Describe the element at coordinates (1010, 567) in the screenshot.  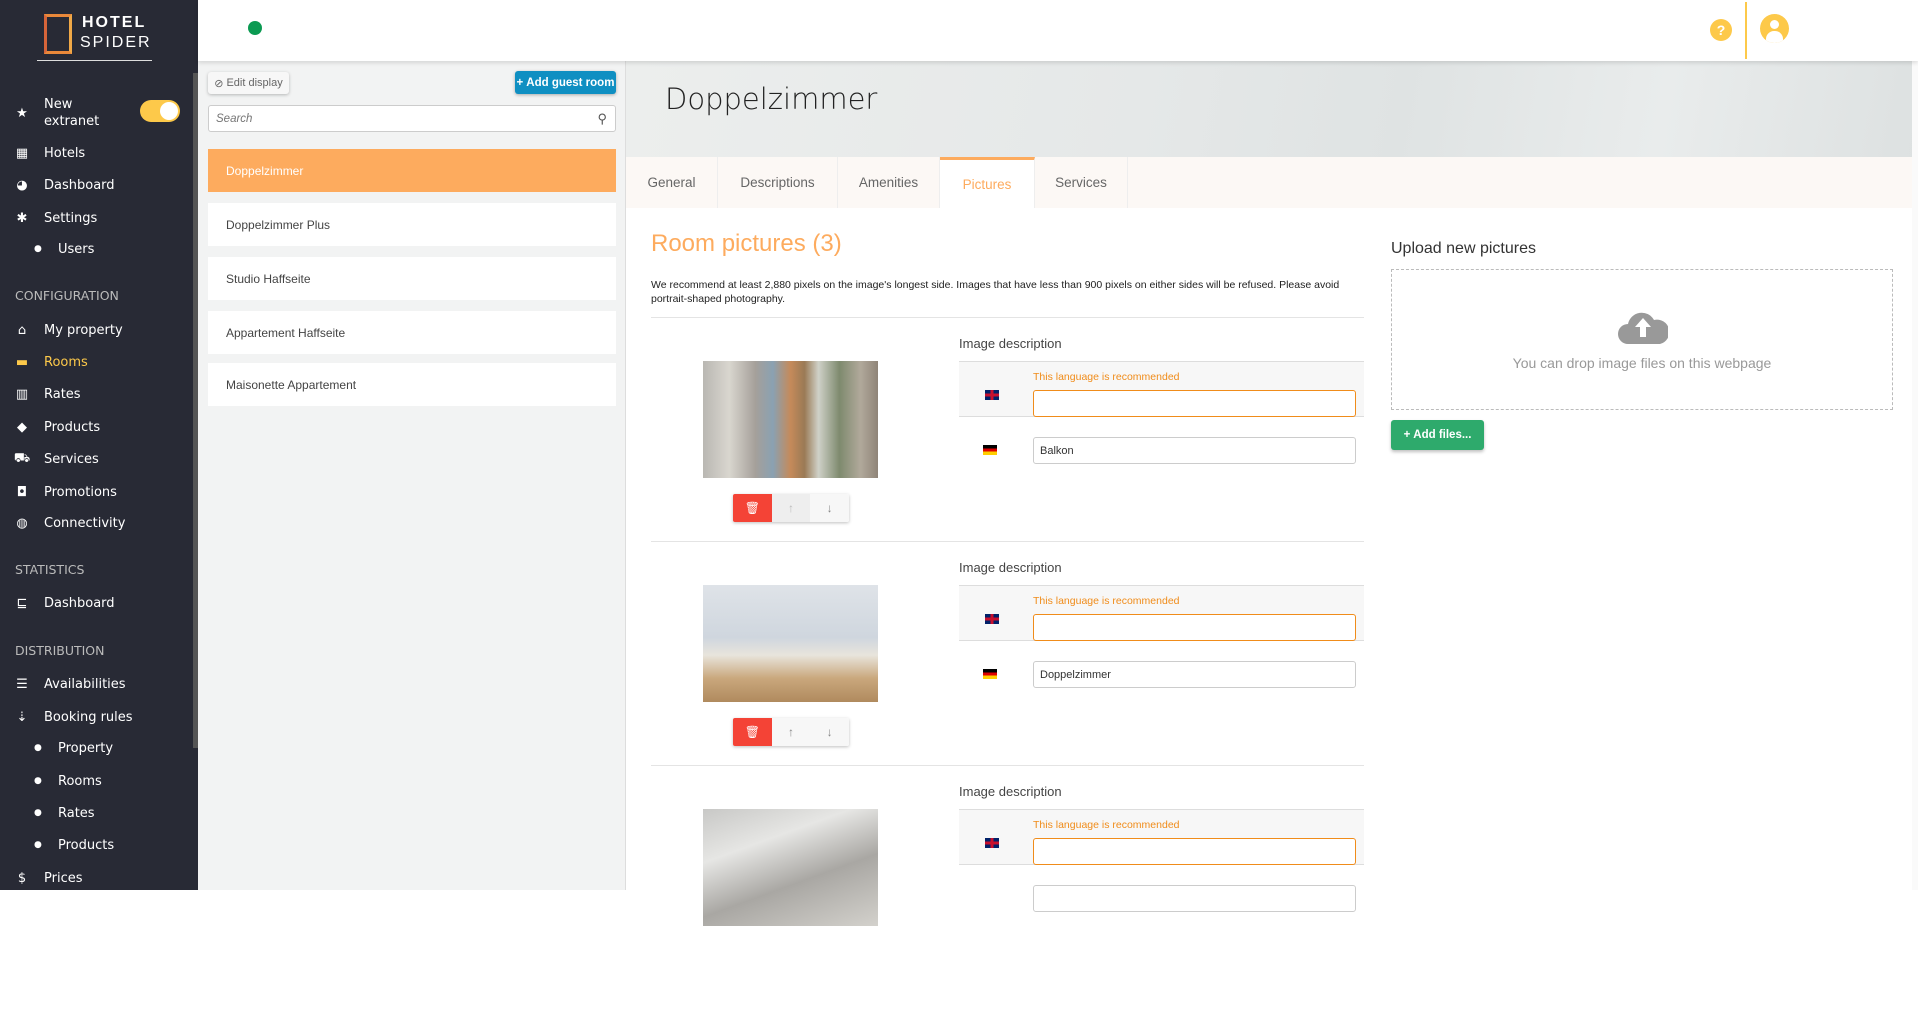
I see `image-description-label: Image description` at that location.